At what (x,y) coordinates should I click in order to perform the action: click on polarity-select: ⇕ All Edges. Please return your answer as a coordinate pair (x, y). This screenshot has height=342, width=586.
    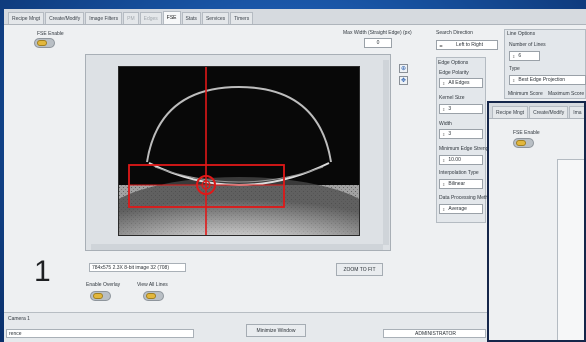
    Looking at the image, I should click on (461, 83).